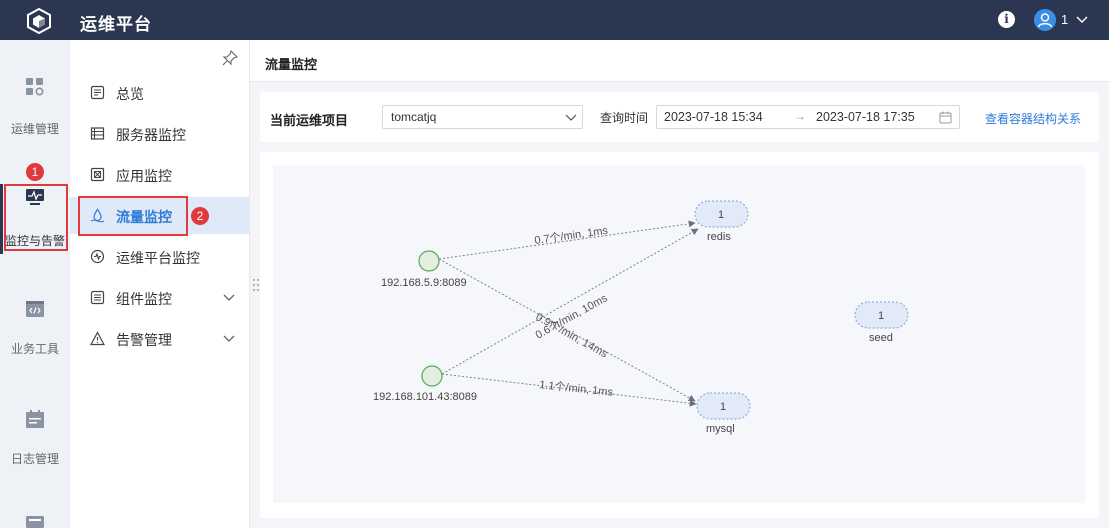 Image resolution: width=1109 pixels, height=528 pixels. What do you see at coordinates (116, 24) in the screenshot?
I see `app-title: 运维平台` at bounding box center [116, 24].